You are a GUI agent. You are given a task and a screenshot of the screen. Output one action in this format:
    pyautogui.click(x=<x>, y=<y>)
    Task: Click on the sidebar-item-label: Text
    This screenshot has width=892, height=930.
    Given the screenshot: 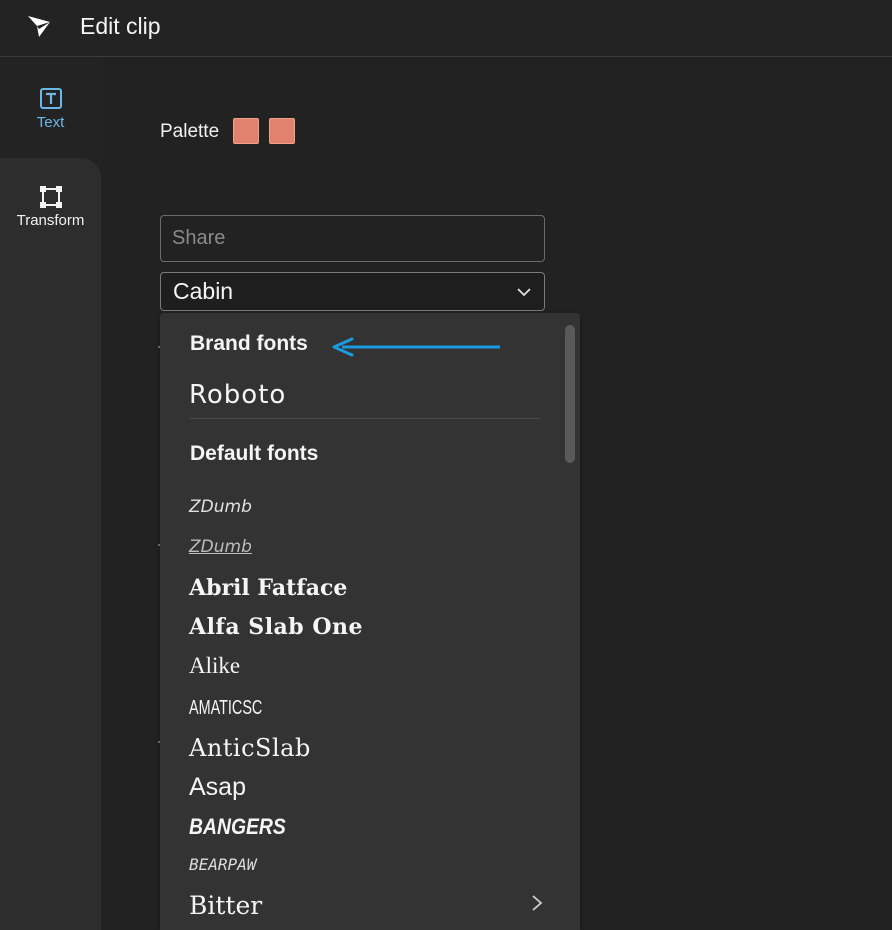 What is the action you would take?
    pyautogui.click(x=50, y=122)
    